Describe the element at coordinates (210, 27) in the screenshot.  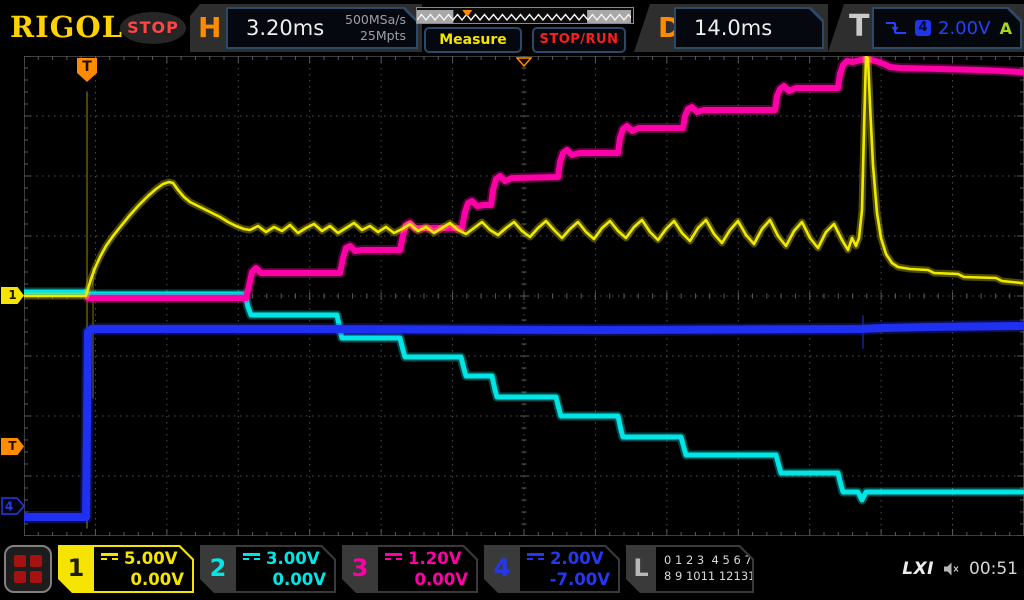
I see `horizontal-label: H` at that location.